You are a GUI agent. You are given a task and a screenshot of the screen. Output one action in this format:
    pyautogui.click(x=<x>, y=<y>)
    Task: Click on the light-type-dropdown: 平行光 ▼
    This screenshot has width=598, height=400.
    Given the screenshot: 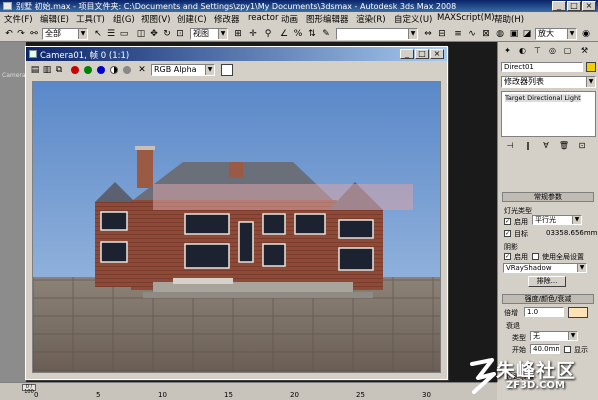 What is the action you would take?
    pyautogui.click(x=557, y=220)
    